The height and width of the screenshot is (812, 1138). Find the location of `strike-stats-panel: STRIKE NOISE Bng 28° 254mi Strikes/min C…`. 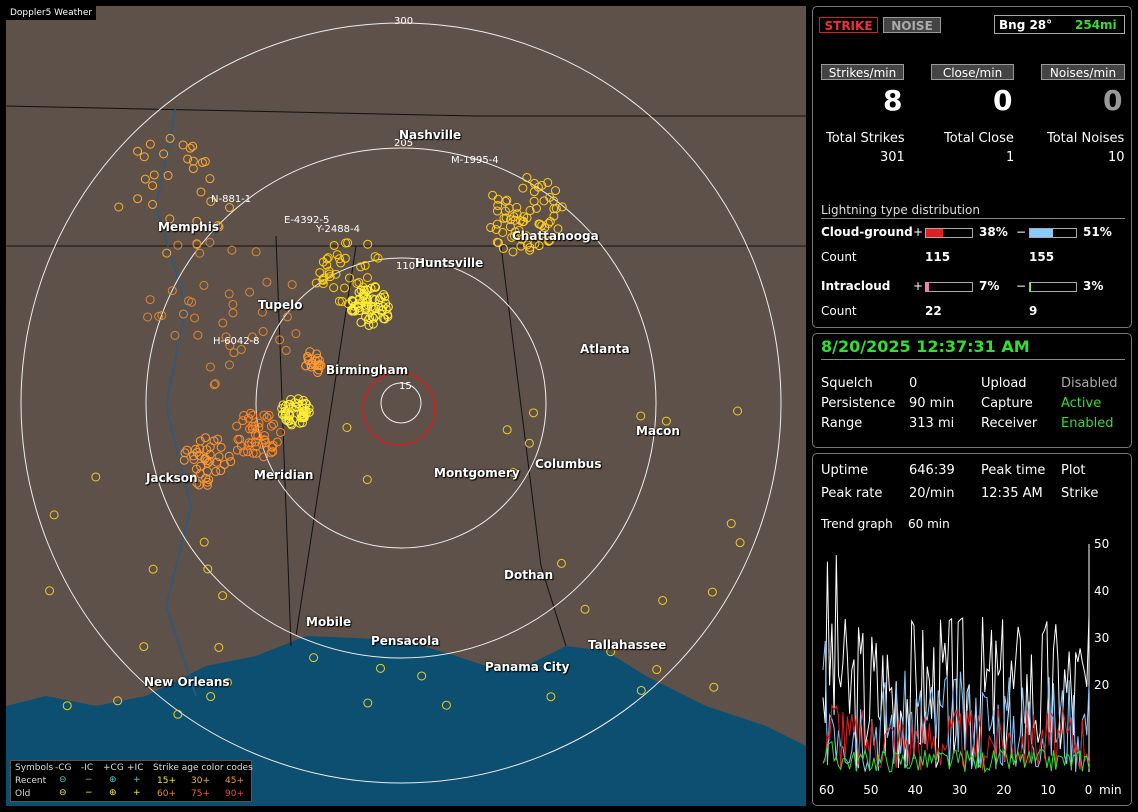

strike-stats-panel: STRIKE NOISE Bng 28° 254mi Strikes/min C… is located at coordinates (972, 167).